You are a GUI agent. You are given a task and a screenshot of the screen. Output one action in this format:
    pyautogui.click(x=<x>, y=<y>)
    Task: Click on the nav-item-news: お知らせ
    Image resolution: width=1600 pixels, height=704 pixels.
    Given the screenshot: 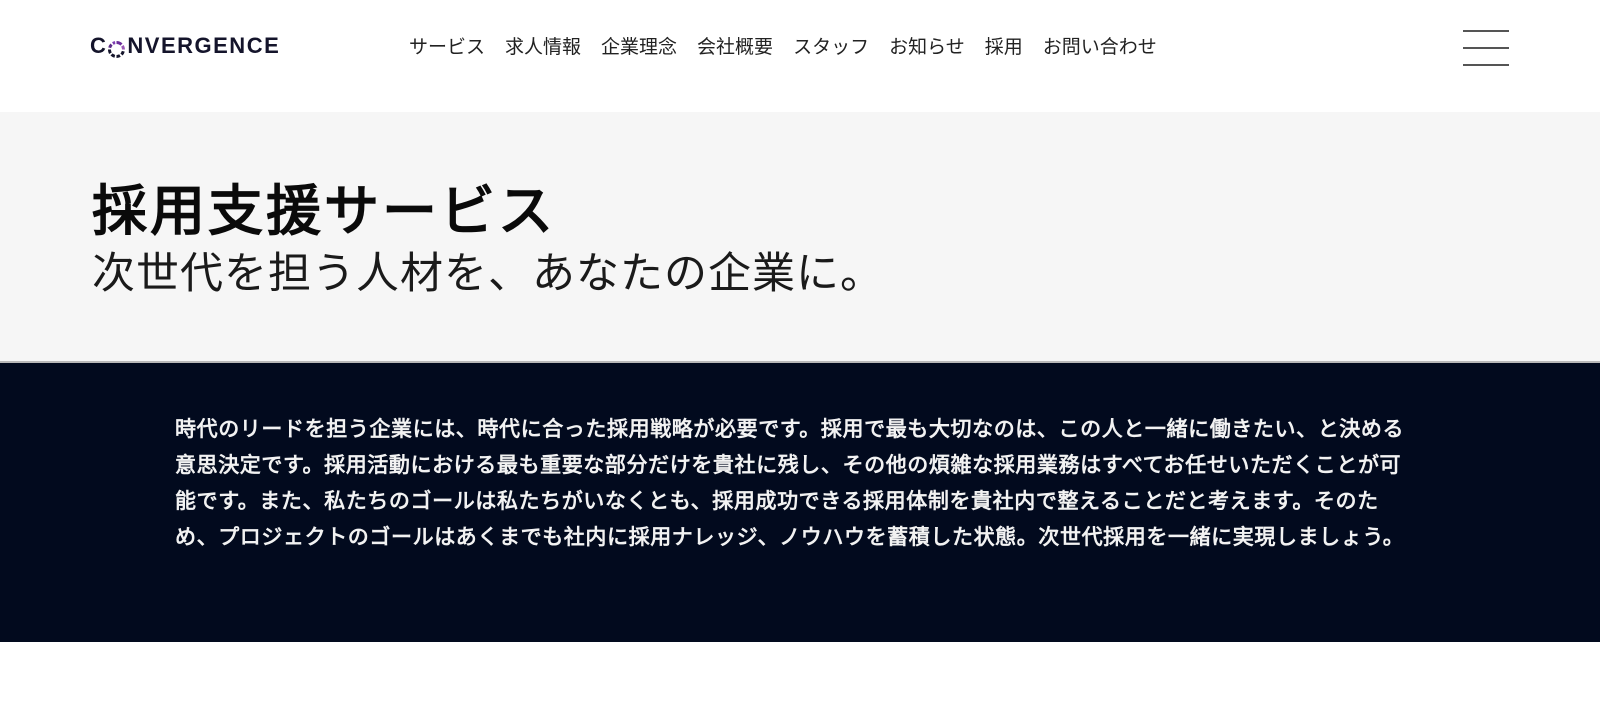 What is the action you would take?
    pyautogui.click(x=927, y=47)
    